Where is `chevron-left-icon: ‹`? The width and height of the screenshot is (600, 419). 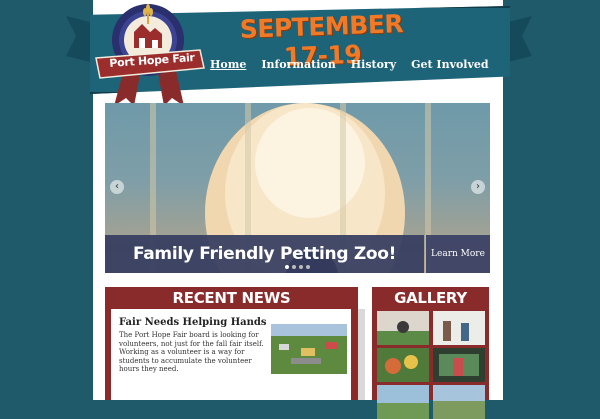 chevron-left-icon: ‹ is located at coordinates (117, 187).